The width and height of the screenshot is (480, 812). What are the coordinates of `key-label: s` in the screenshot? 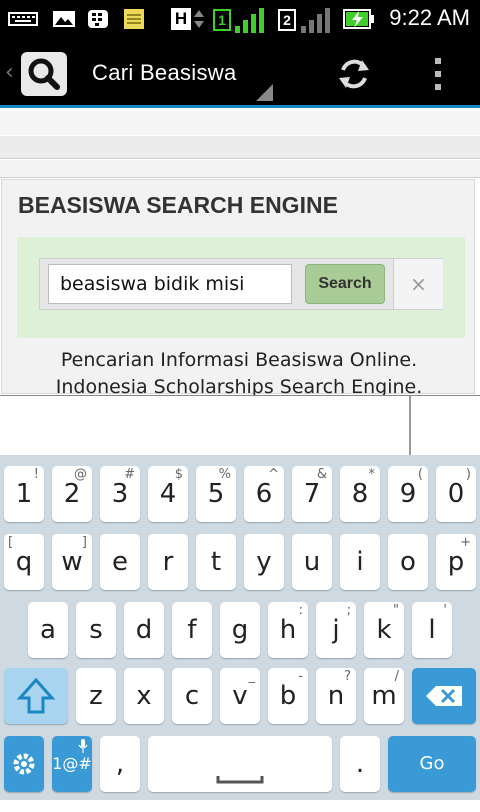 It's located at (96, 630).